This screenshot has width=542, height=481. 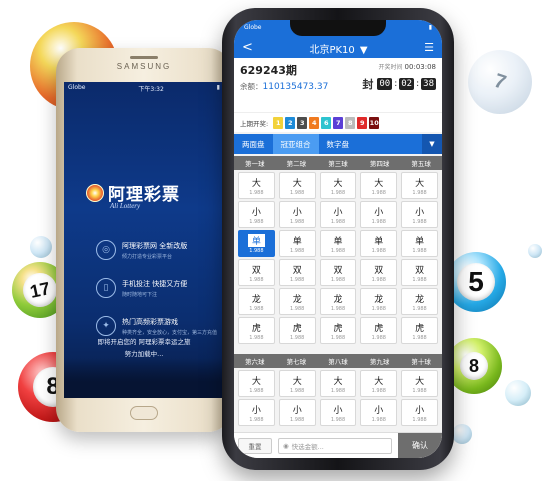 I want to click on game-selector: 北京PK10 ▼, so click(x=338, y=47).